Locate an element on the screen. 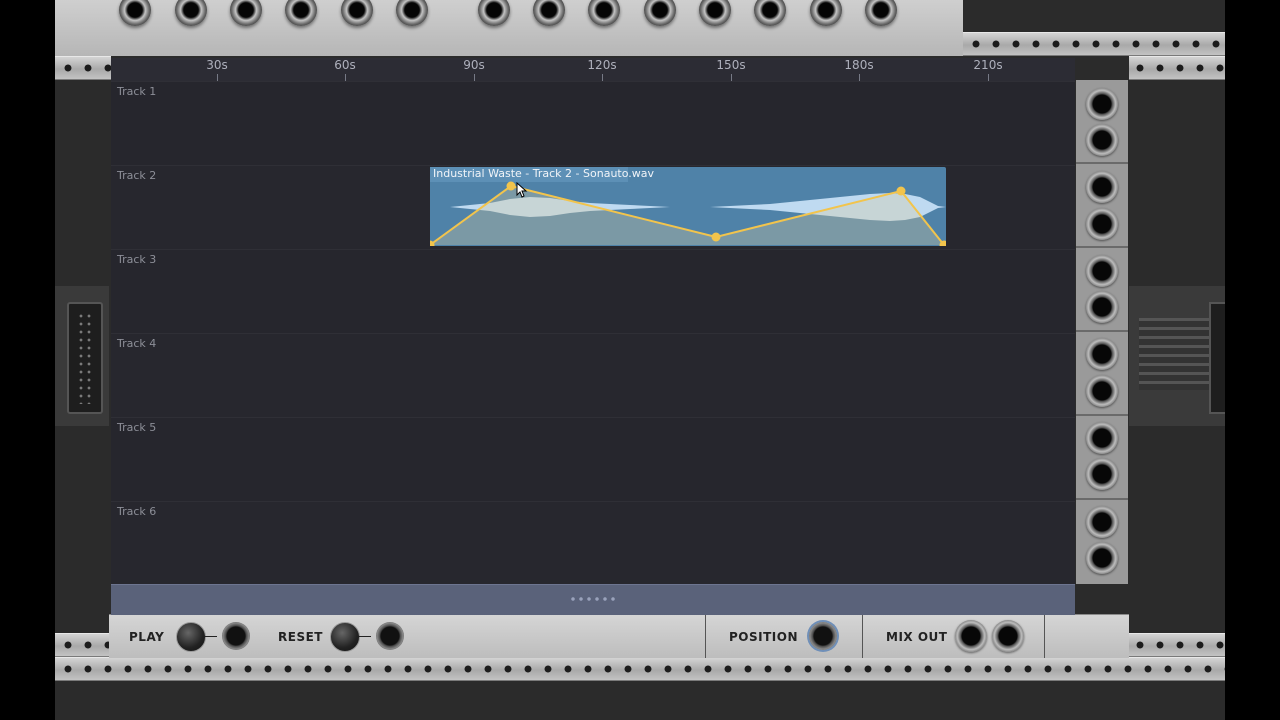 The height and width of the screenshot is (720, 1280). track-label: Track 2 is located at coordinates (137, 175).